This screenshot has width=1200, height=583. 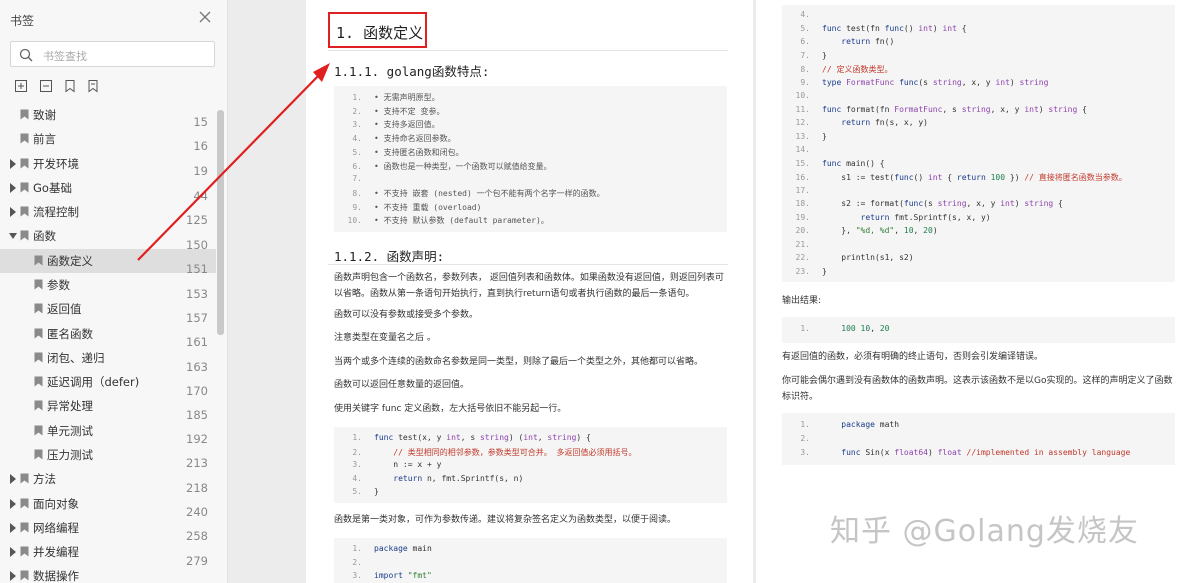 What do you see at coordinates (893, 217) in the screenshot?
I see `code-line: 19. return fmt.Sprintf(s, x, y)` at bounding box center [893, 217].